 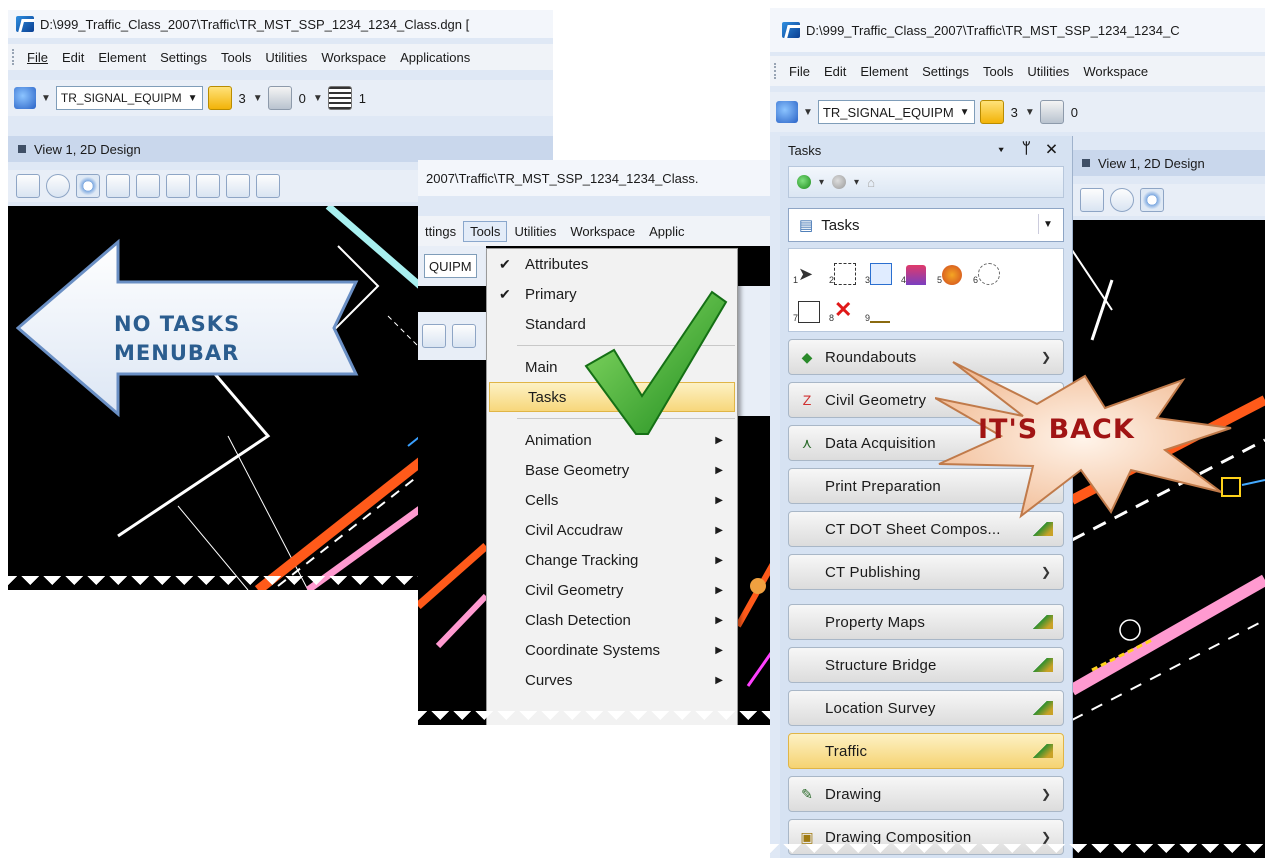 What do you see at coordinates (871, 182) in the screenshot?
I see `home-icon: ⌂` at bounding box center [871, 182].